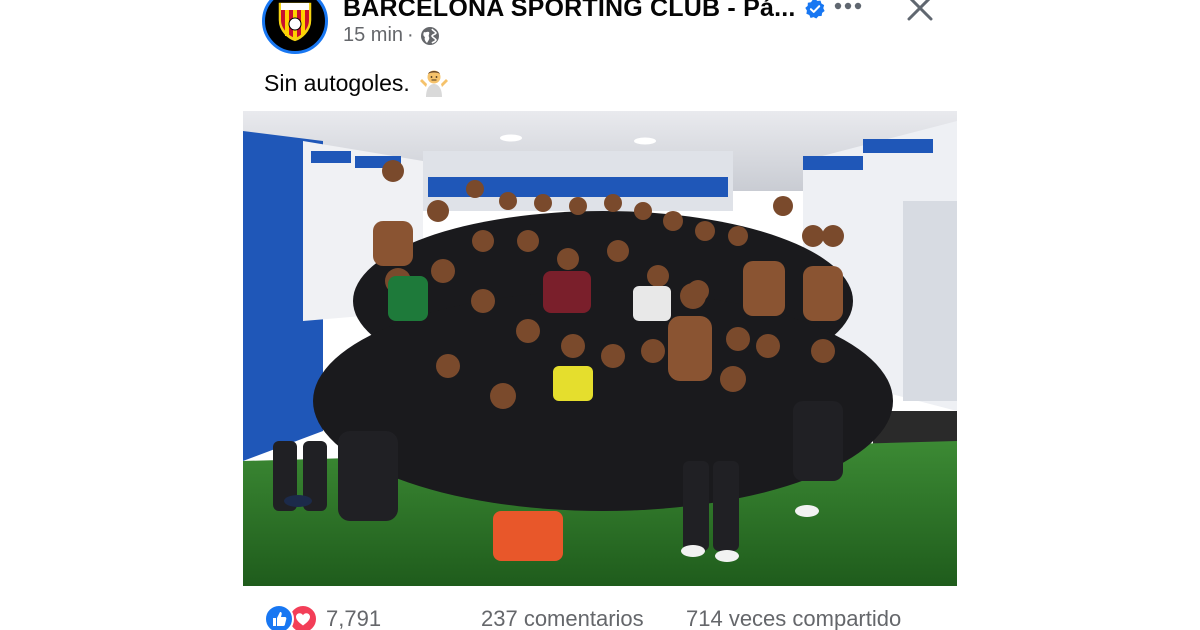 The height and width of the screenshot is (630, 1200). Describe the element at coordinates (814, 9) in the screenshot. I see `verified-badge-icon` at that location.